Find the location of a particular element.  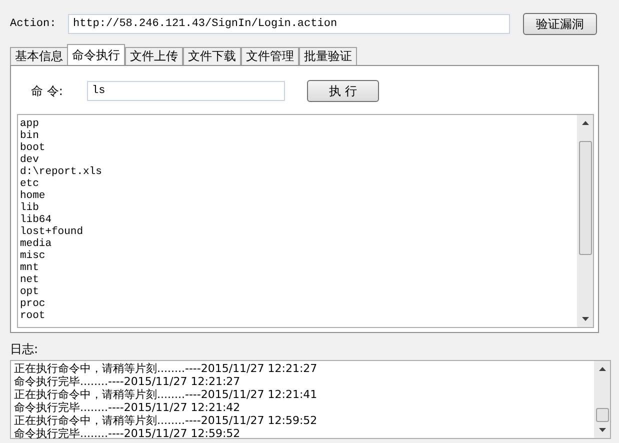

output-line: app is located at coordinates (30, 124).